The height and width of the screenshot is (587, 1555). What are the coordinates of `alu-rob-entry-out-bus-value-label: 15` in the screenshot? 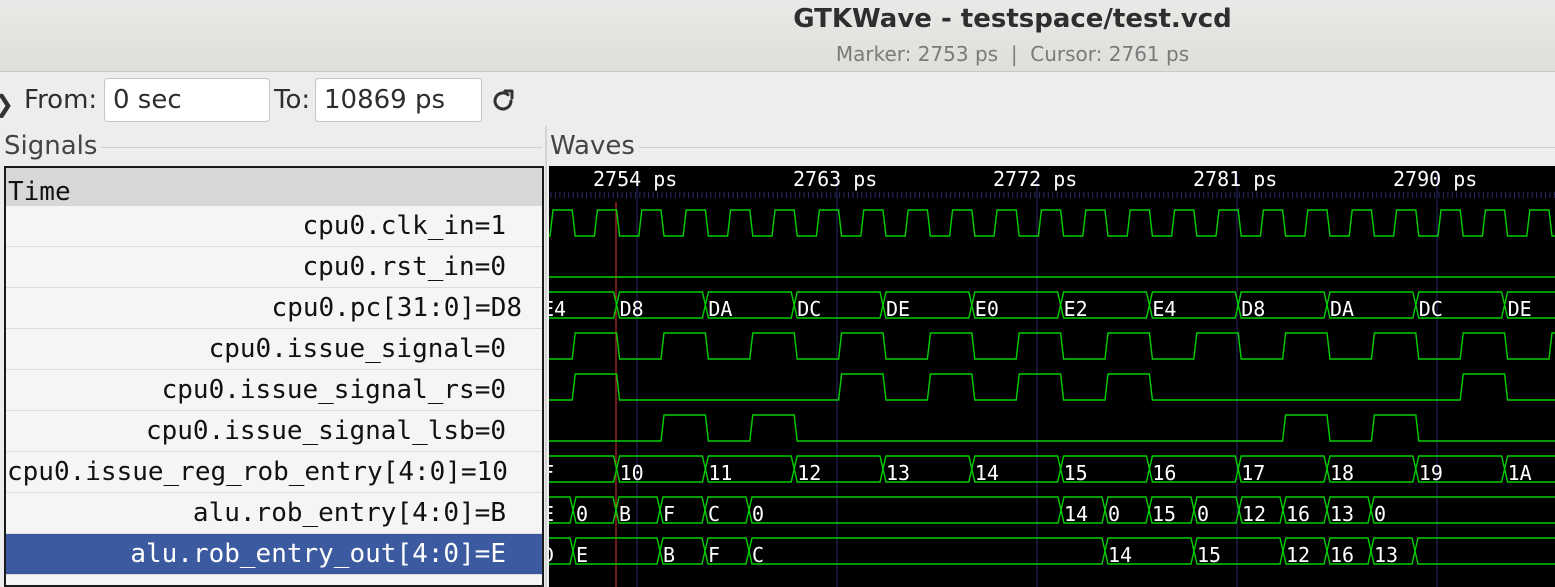 It's located at (1209, 555).